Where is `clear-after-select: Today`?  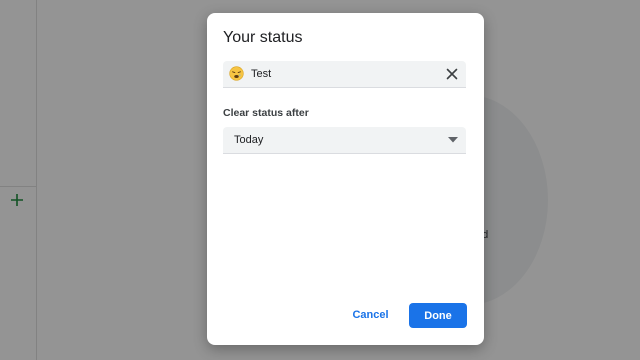 clear-after-select: Today is located at coordinates (344, 140).